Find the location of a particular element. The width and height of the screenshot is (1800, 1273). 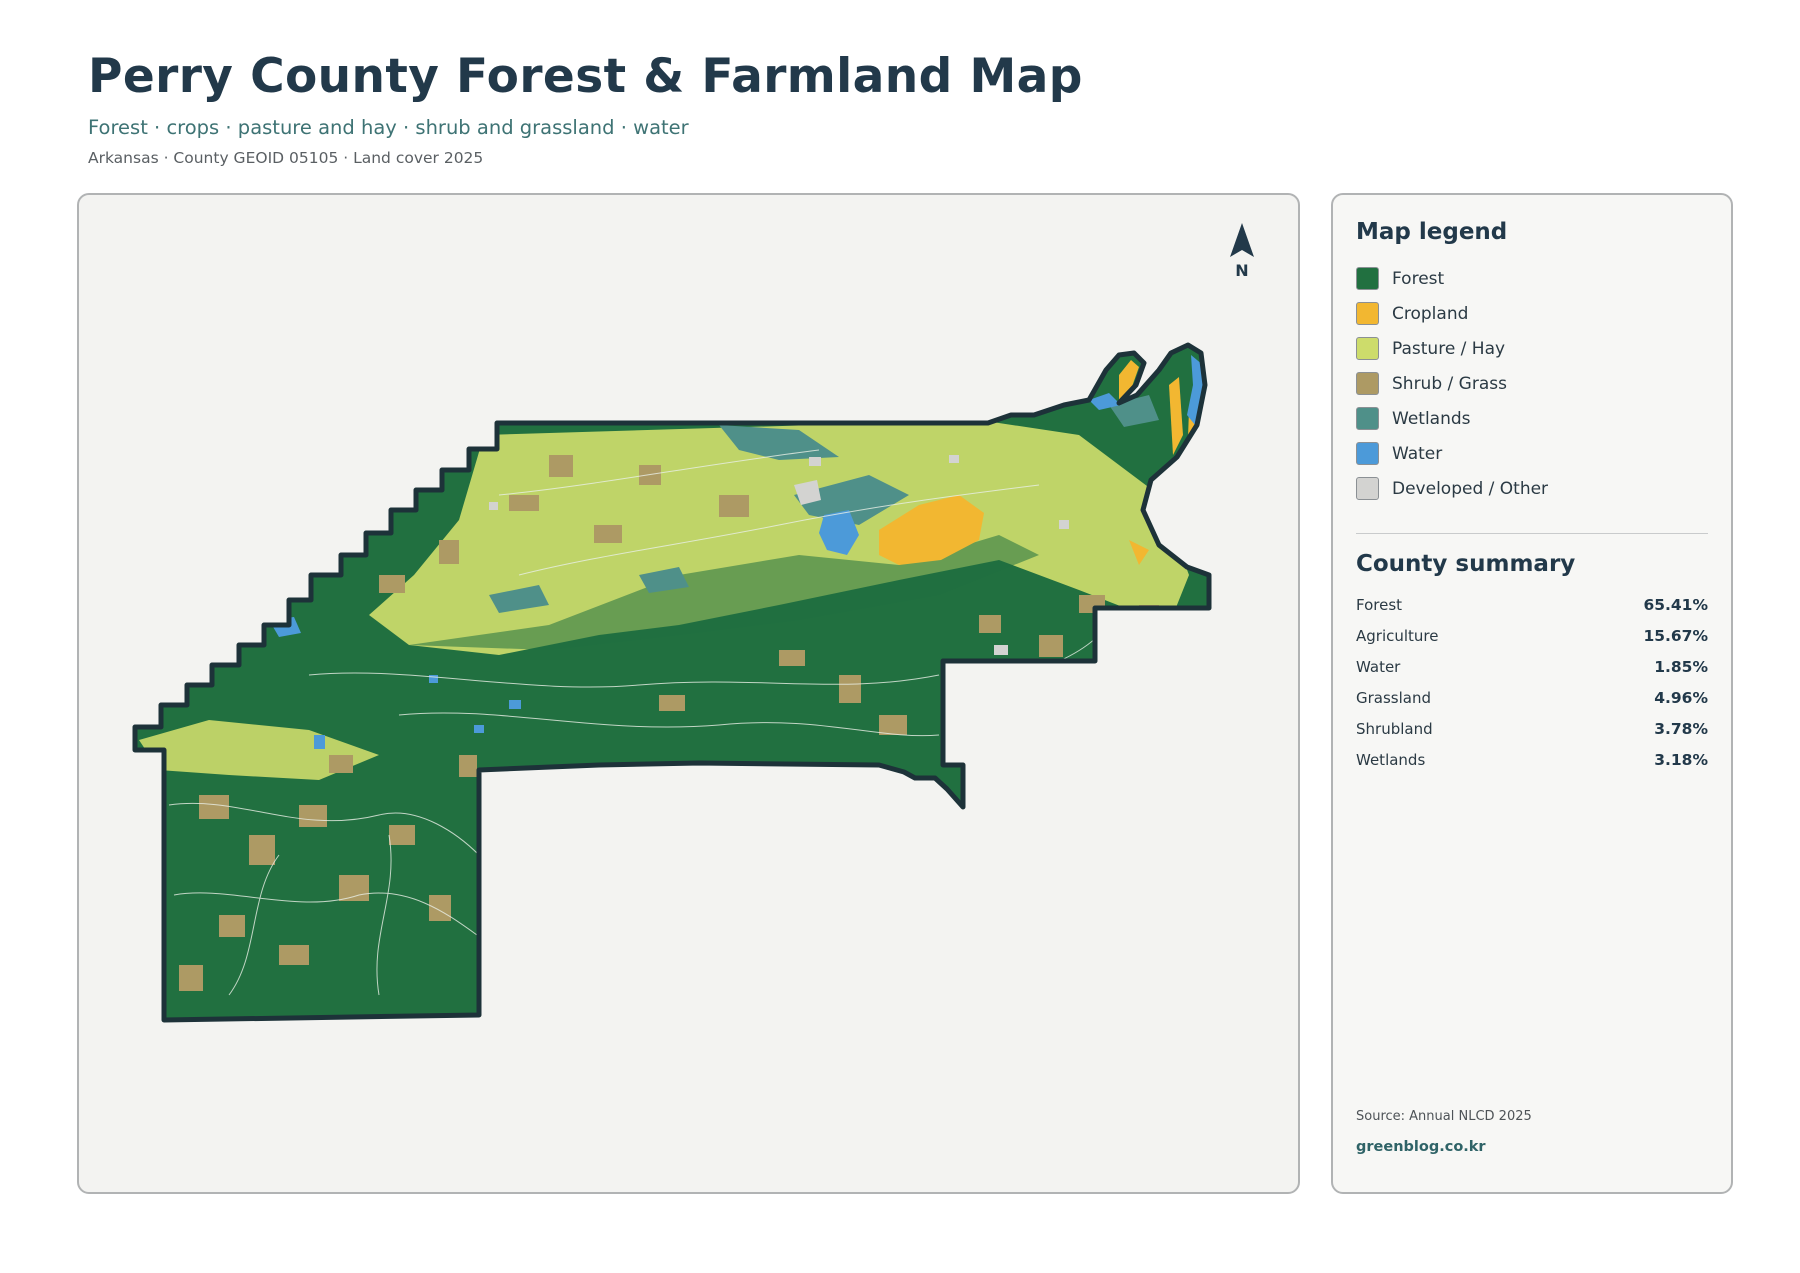

legend-item: Forest is located at coordinates (1532, 278).